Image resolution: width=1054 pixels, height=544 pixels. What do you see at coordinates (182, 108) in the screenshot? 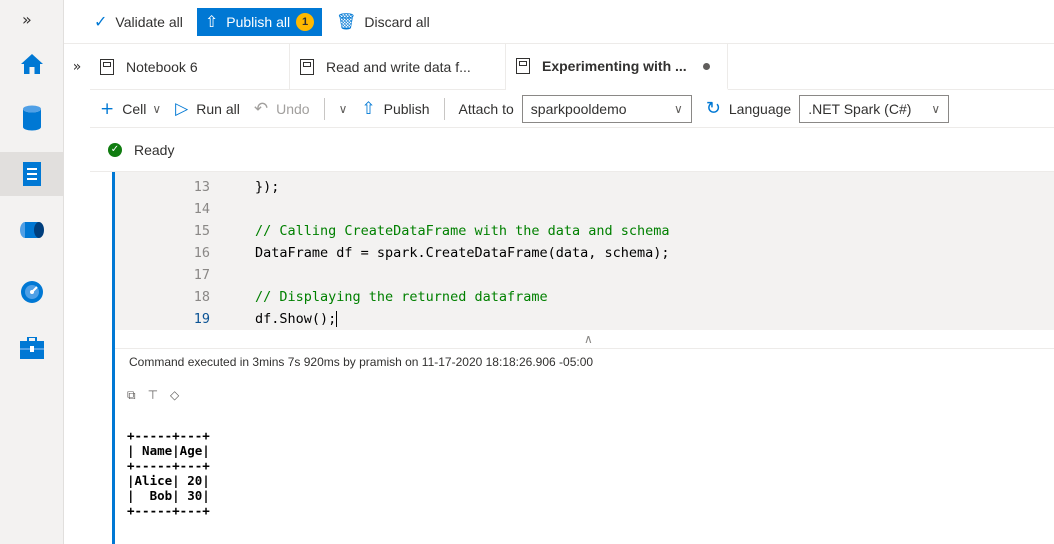
I see `play-icon: ▷` at bounding box center [182, 108].